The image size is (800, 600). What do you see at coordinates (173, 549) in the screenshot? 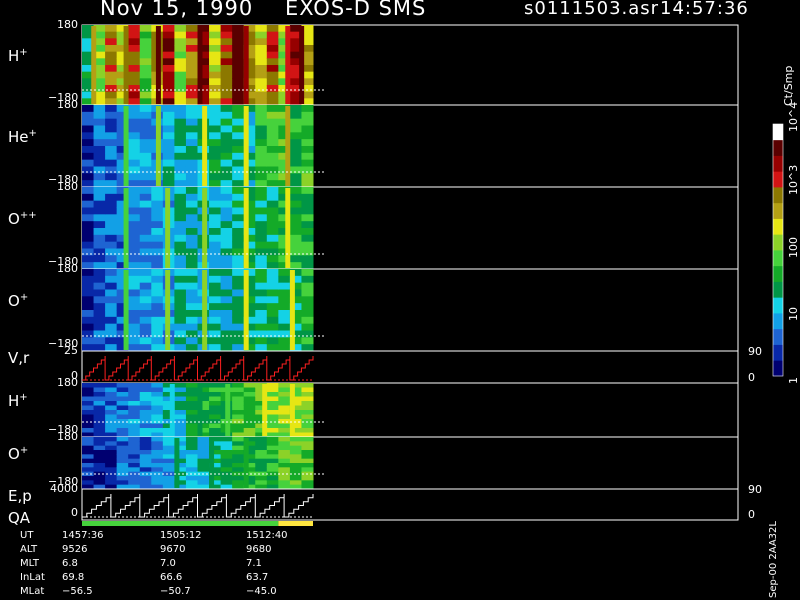
I see `ephemeris-value: 9670` at bounding box center [173, 549].